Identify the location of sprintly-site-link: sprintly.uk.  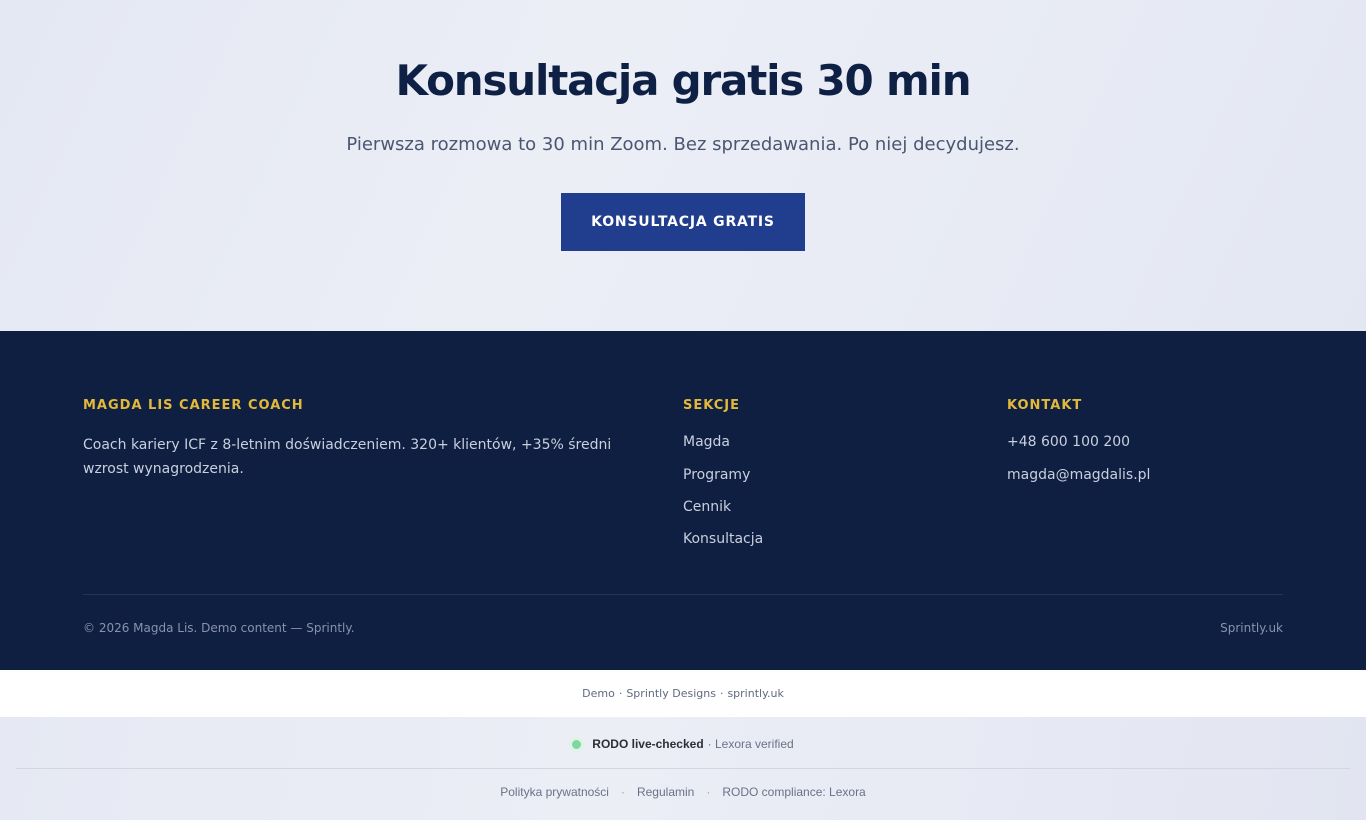
(755, 693).